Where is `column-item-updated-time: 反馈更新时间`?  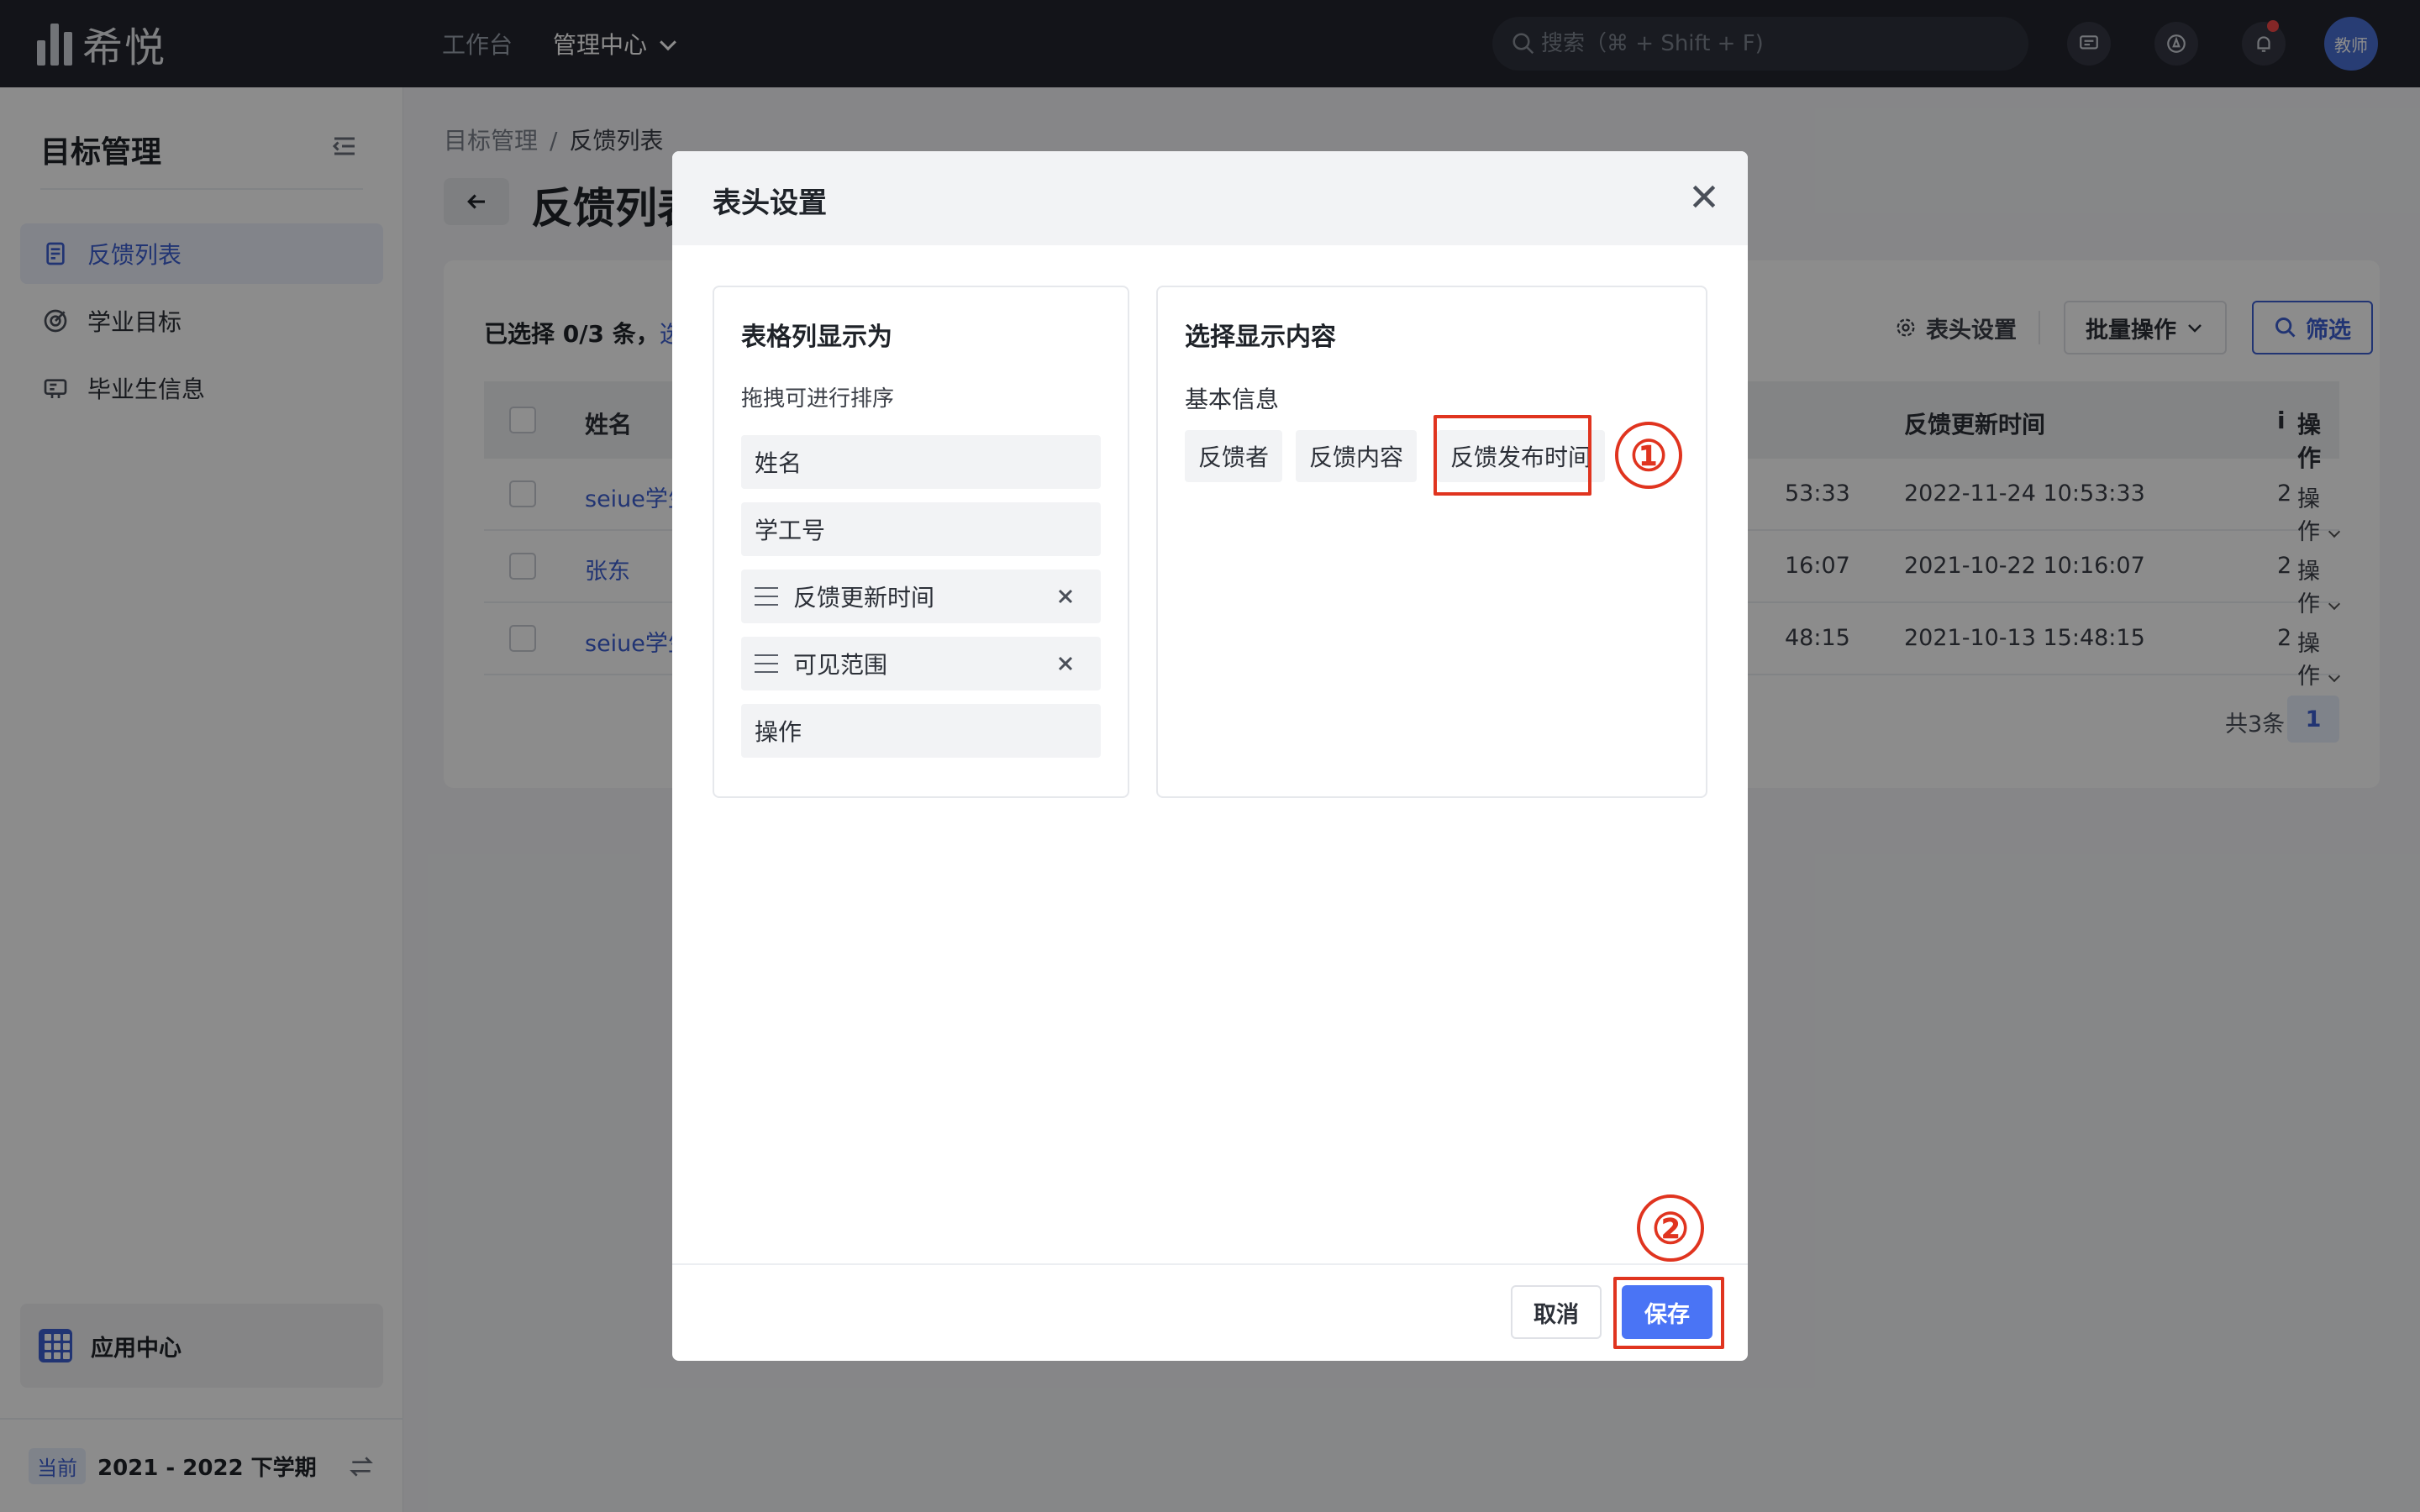
column-item-updated-time: 反馈更新时间 is located at coordinates (921, 596).